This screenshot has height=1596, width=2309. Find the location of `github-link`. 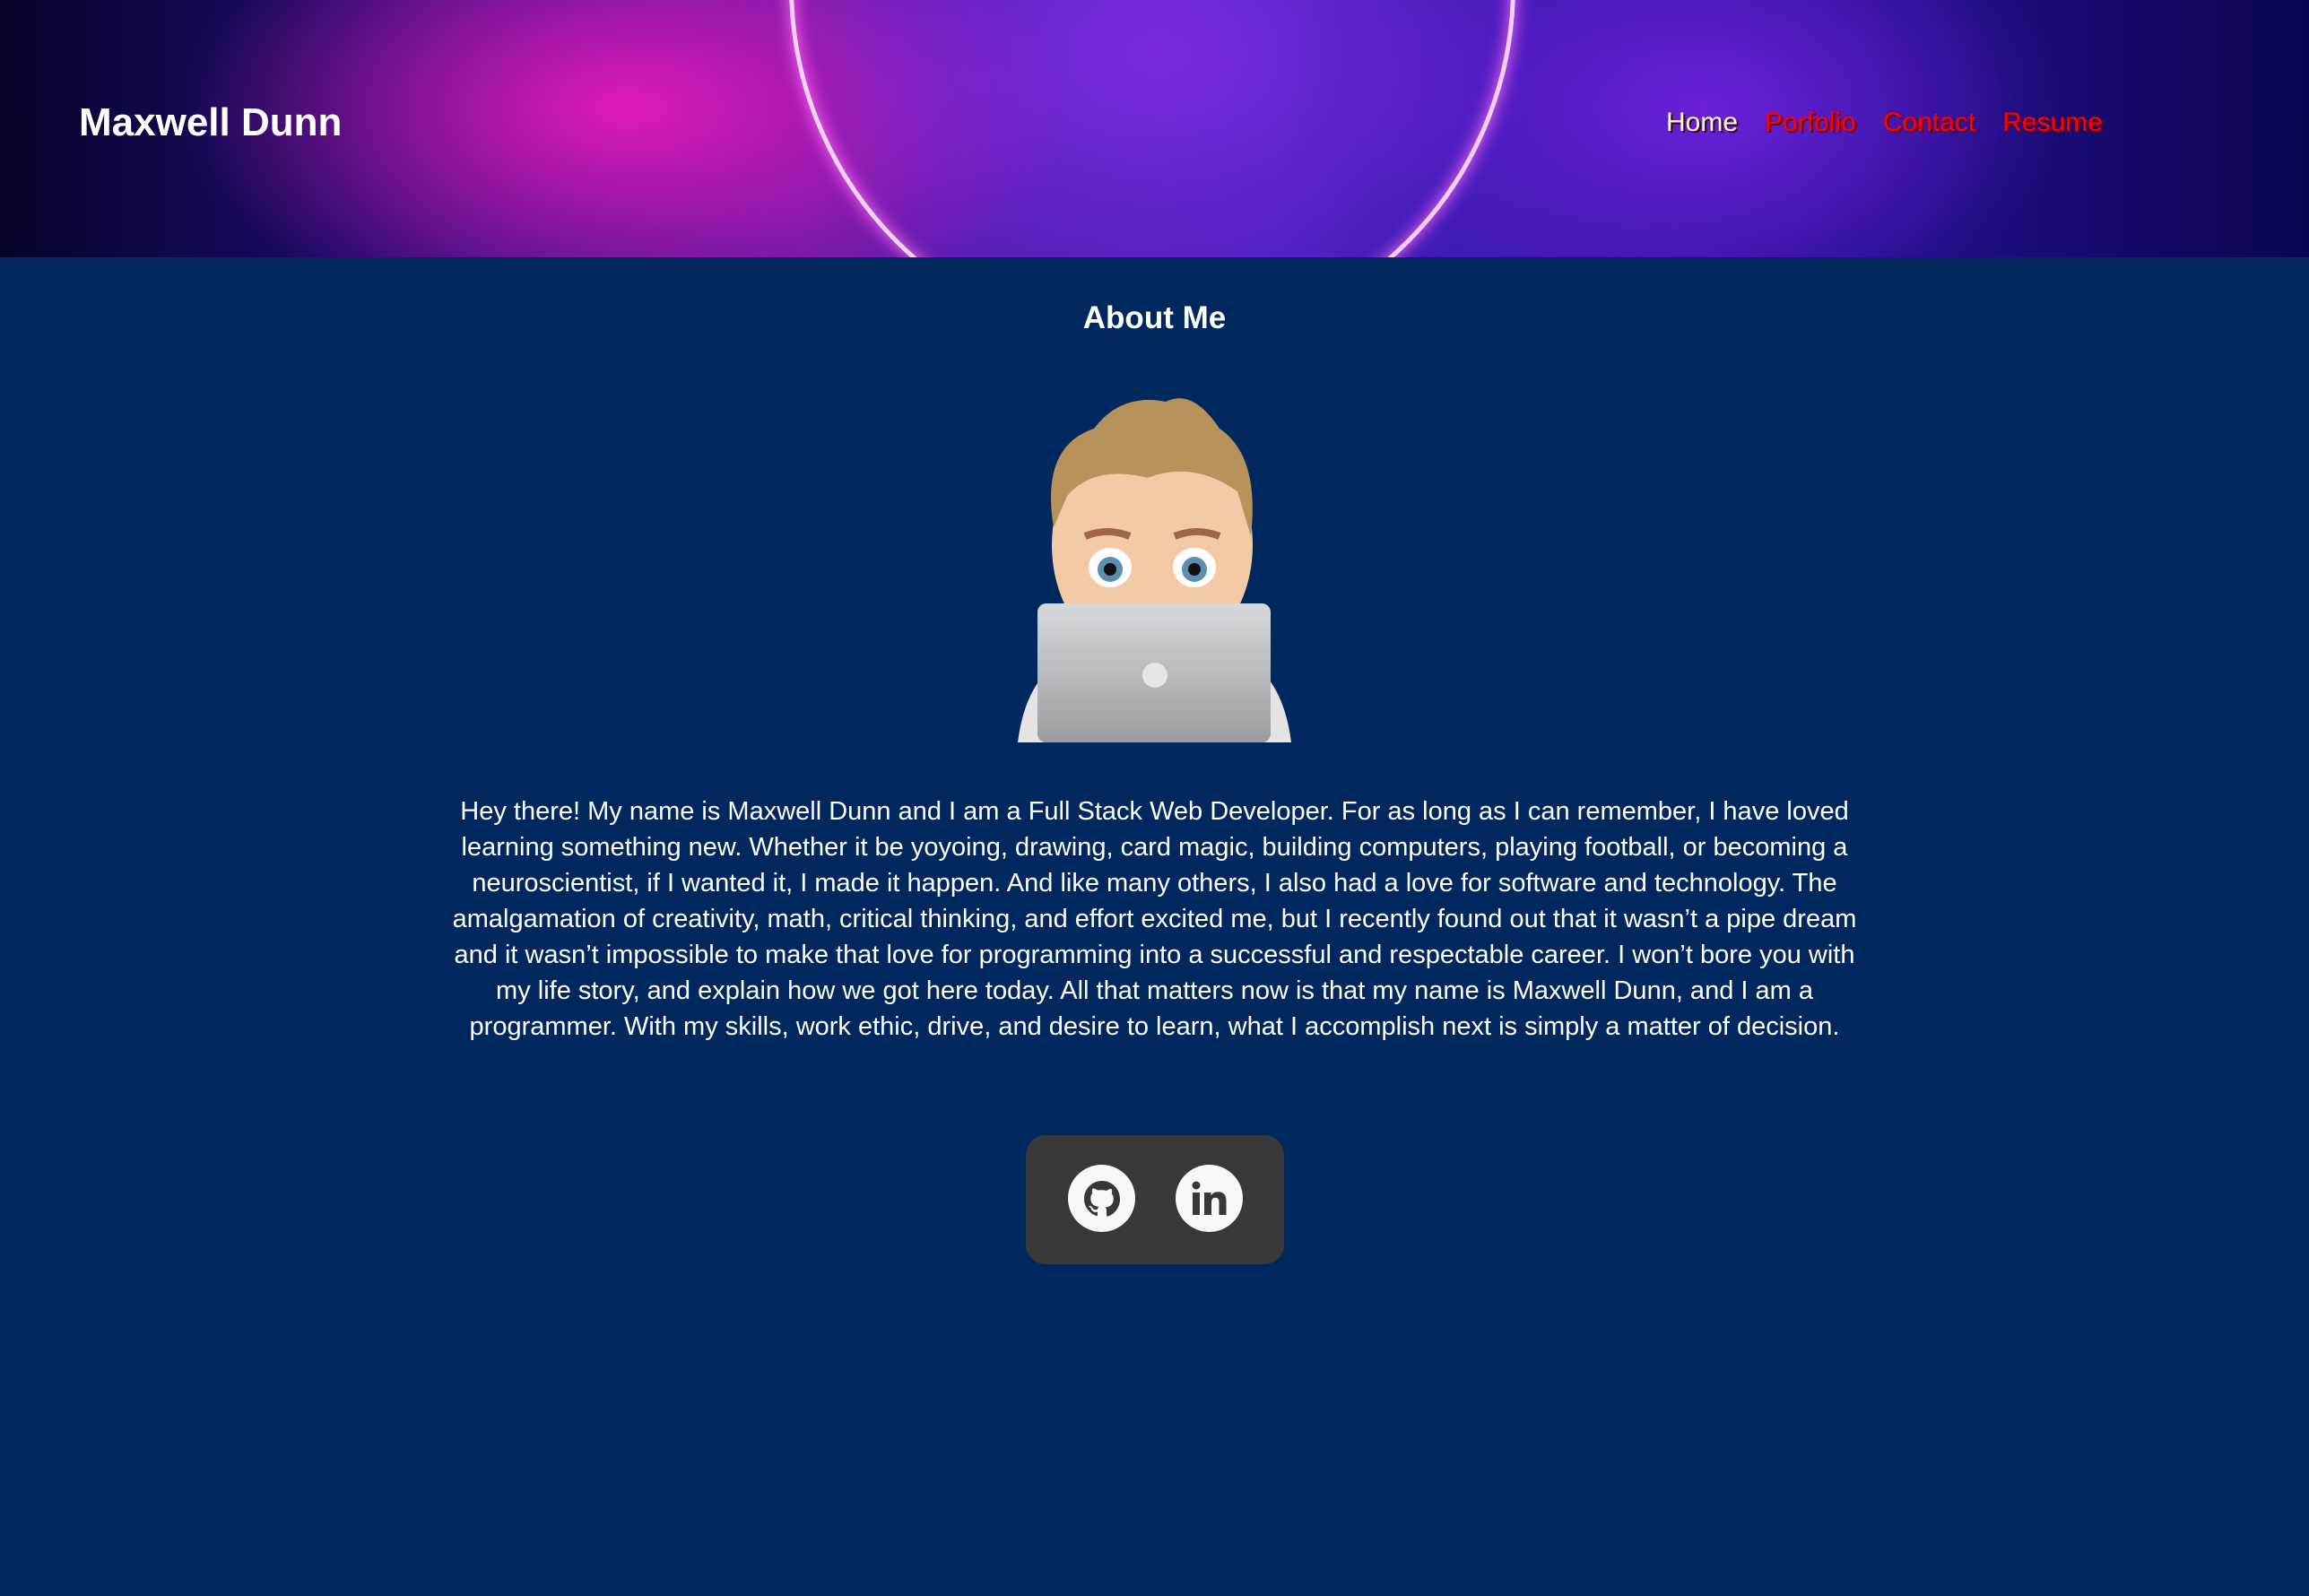

github-link is located at coordinates (1101, 1199).